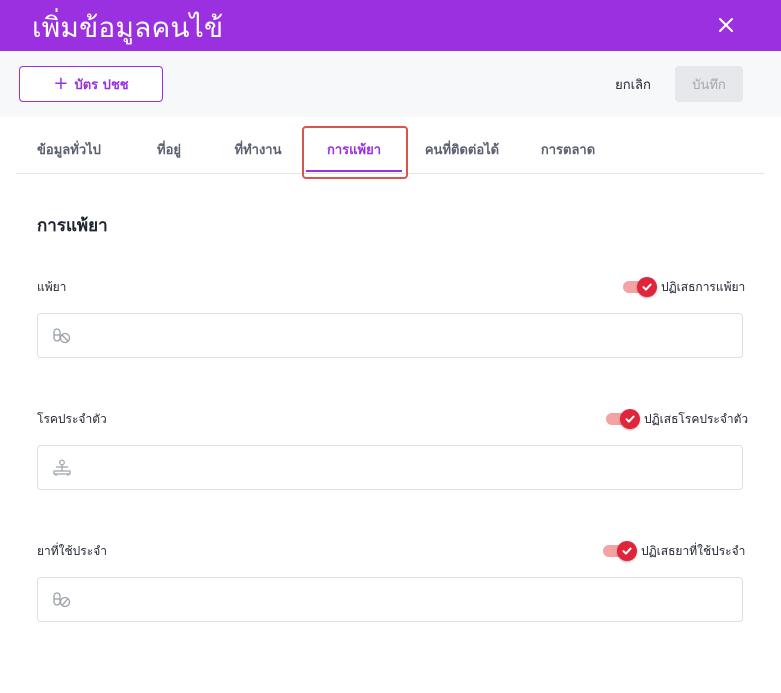 Image resolution: width=781 pixels, height=693 pixels. What do you see at coordinates (72, 419) in the screenshot?
I see `chronic-disease-label: โรคประจำตัว` at bounding box center [72, 419].